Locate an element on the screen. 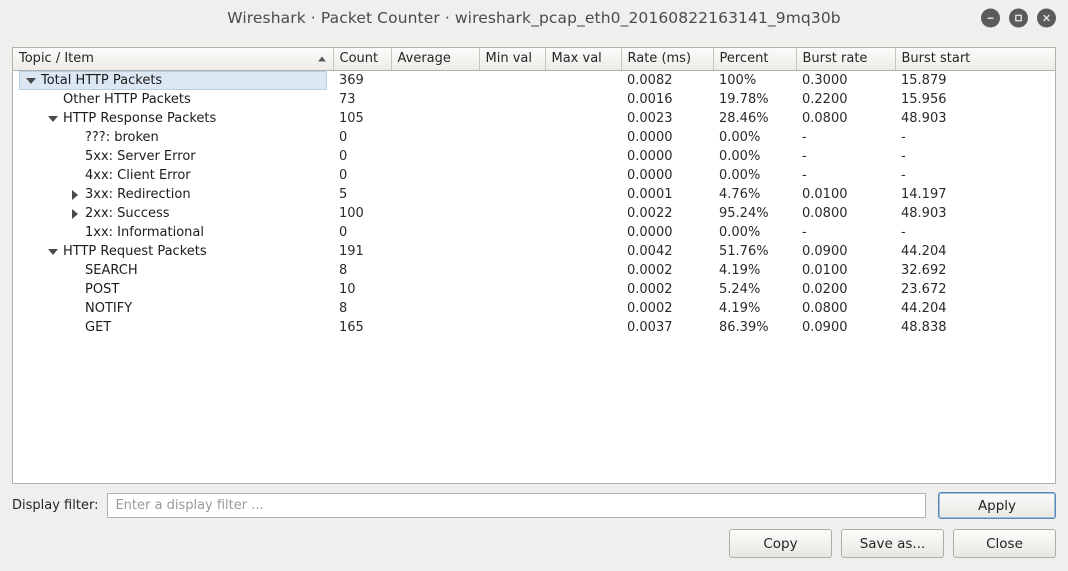 The width and height of the screenshot is (1068, 571). sort-ascending-icon is located at coordinates (321, 59).